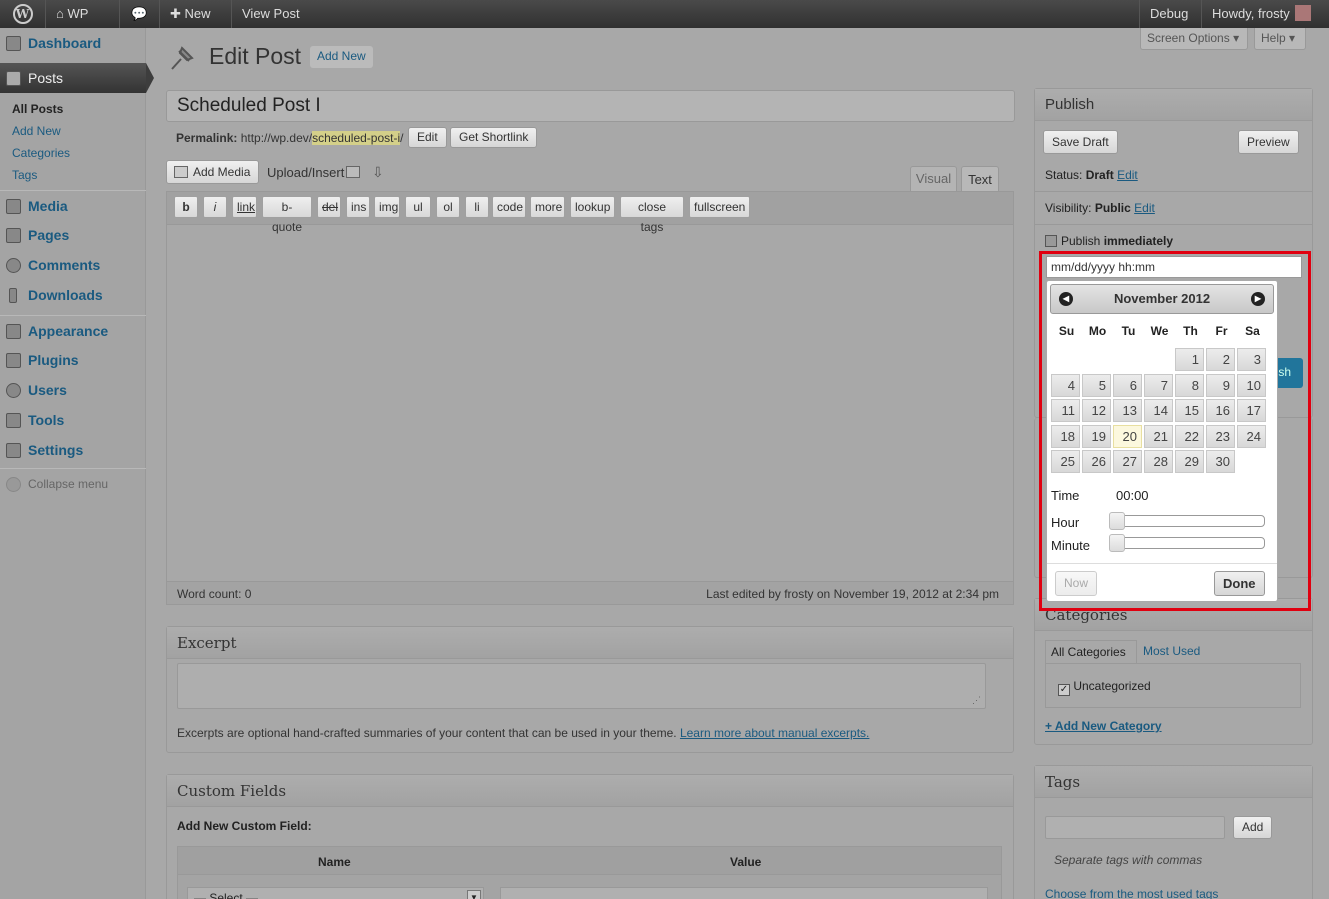 This screenshot has width=1329, height=899. Describe the element at coordinates (1158, 385) in the screenshot. I see `calendar-day: 7` at that location.